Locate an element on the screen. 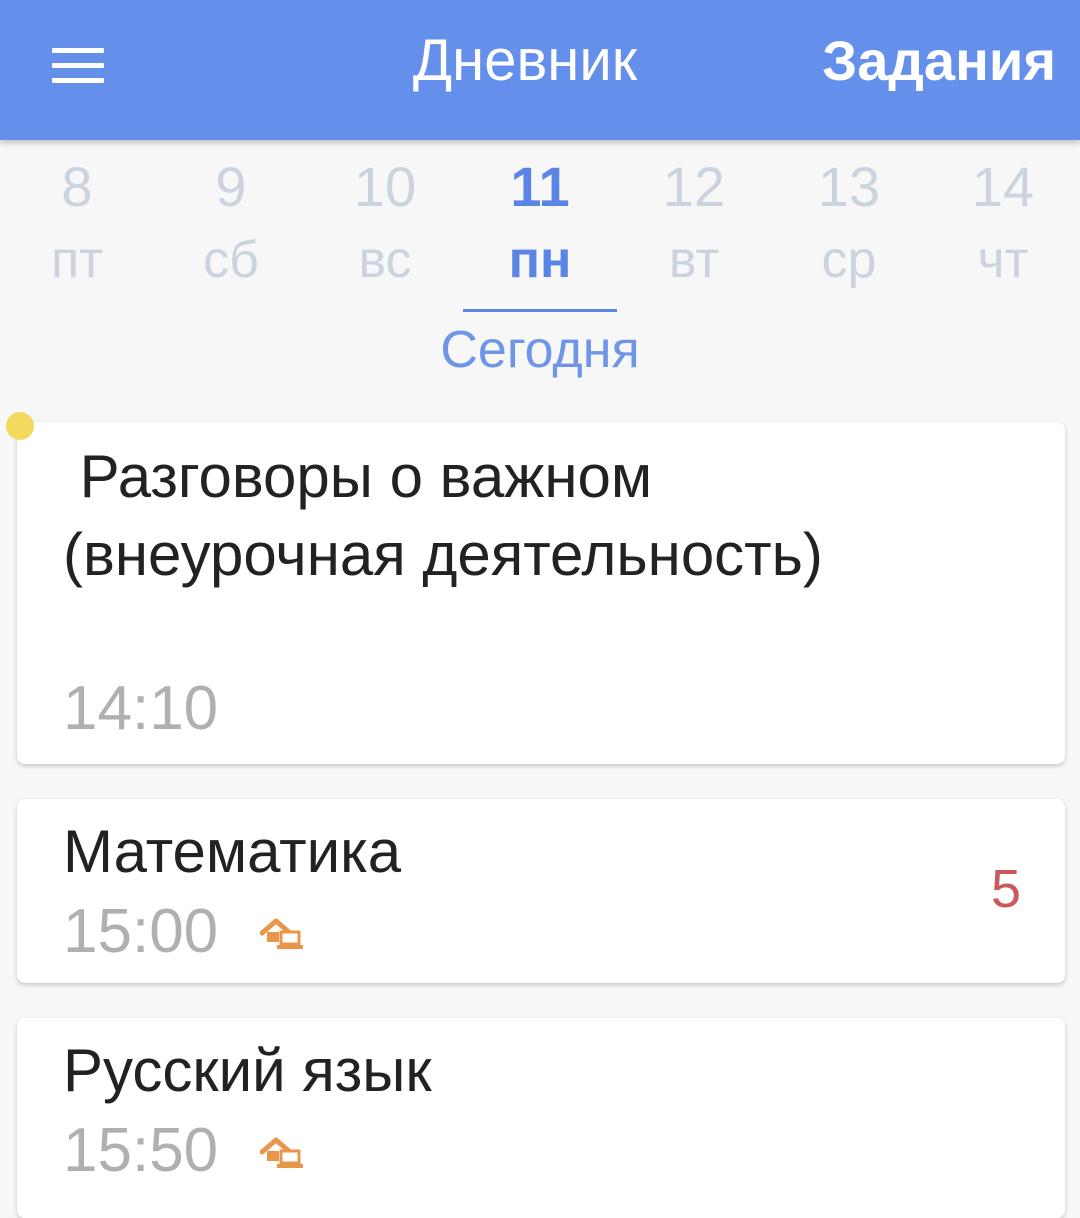 The image size is (1080, 1218). day-weekday: сб is located at coordinates (231, 260).